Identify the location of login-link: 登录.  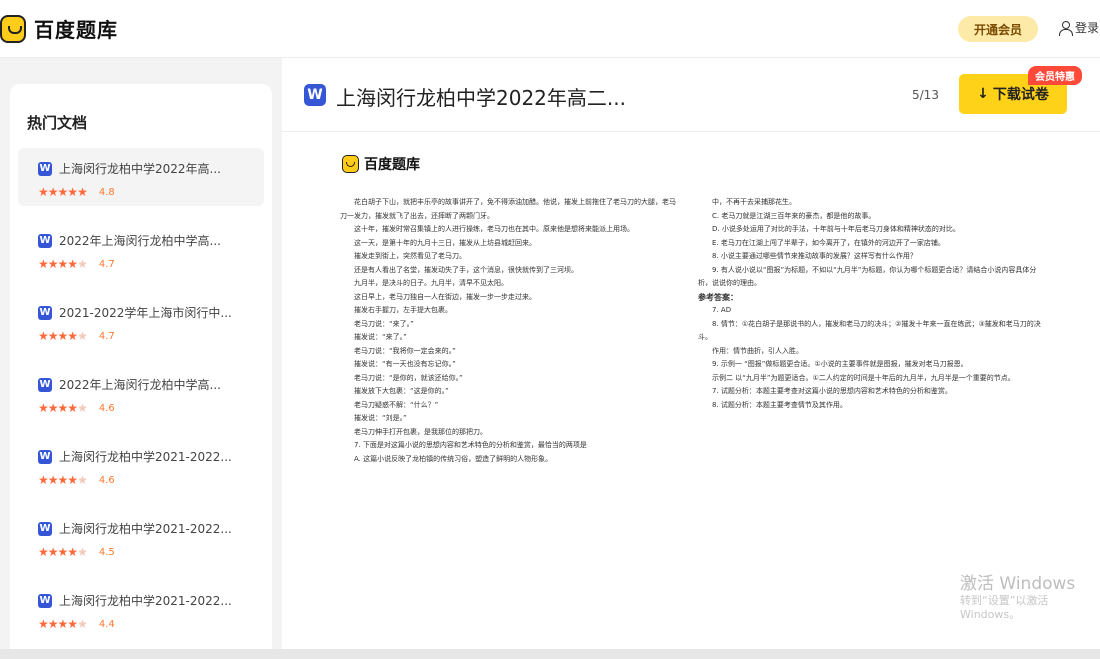
(1078, 27).